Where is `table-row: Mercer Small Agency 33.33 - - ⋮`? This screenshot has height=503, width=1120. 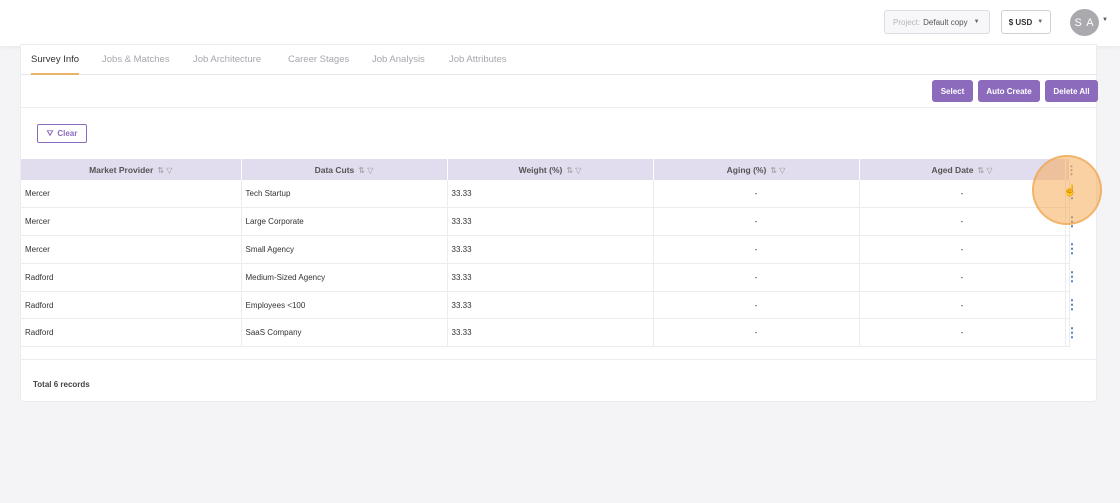
table-row: Mercer Small Agency 33.33 - - ⋮ is located at coordinates (550, 249).